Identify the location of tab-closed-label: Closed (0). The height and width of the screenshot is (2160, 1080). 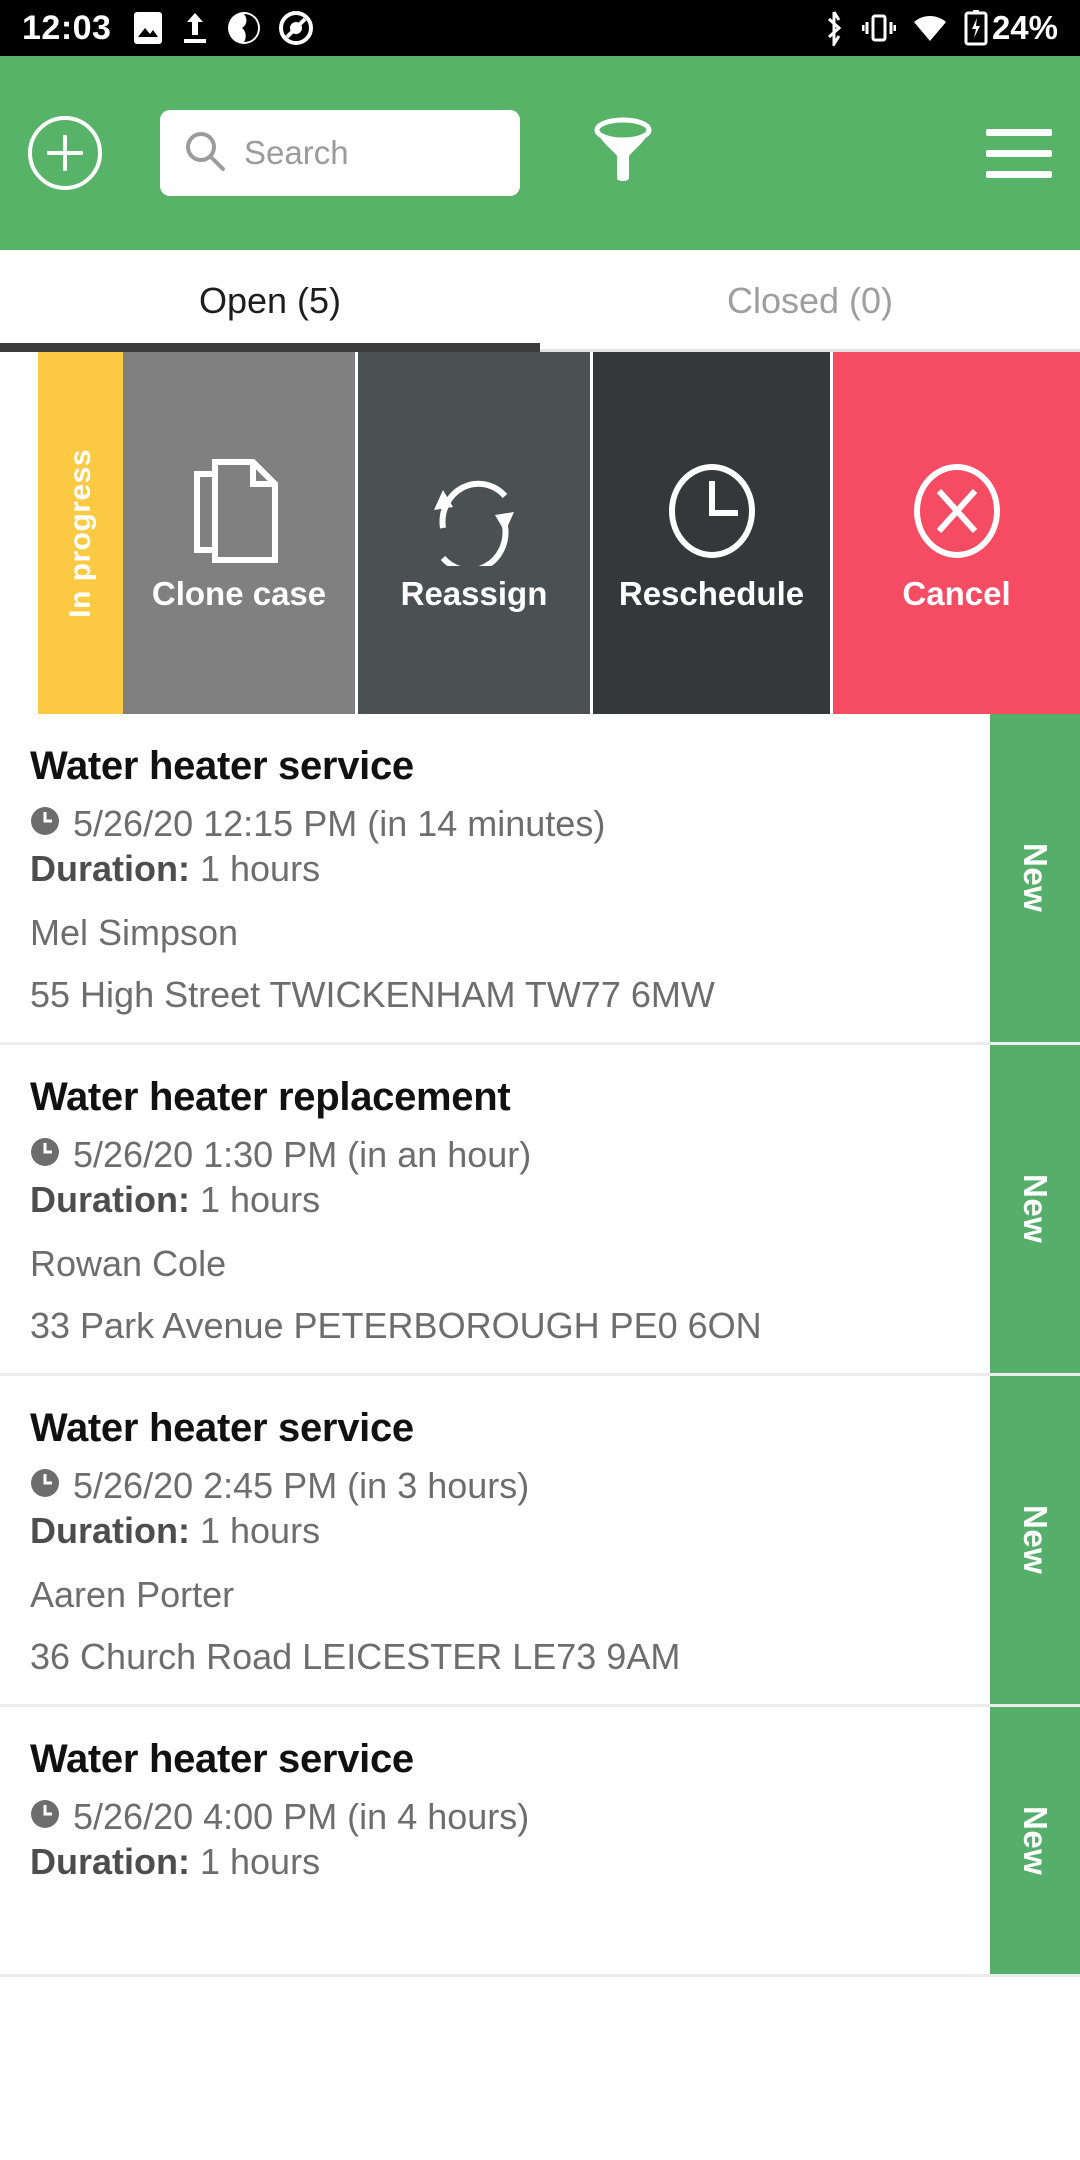
(810, 300).